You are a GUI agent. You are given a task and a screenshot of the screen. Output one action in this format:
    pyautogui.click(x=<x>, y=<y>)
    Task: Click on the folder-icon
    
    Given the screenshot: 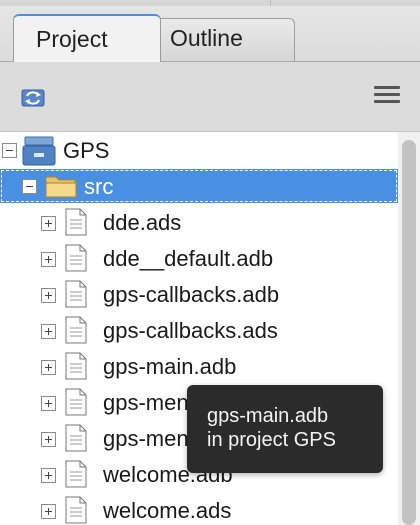 What is the action you would take?
    pyautogui.click(x=61, y=187)
    